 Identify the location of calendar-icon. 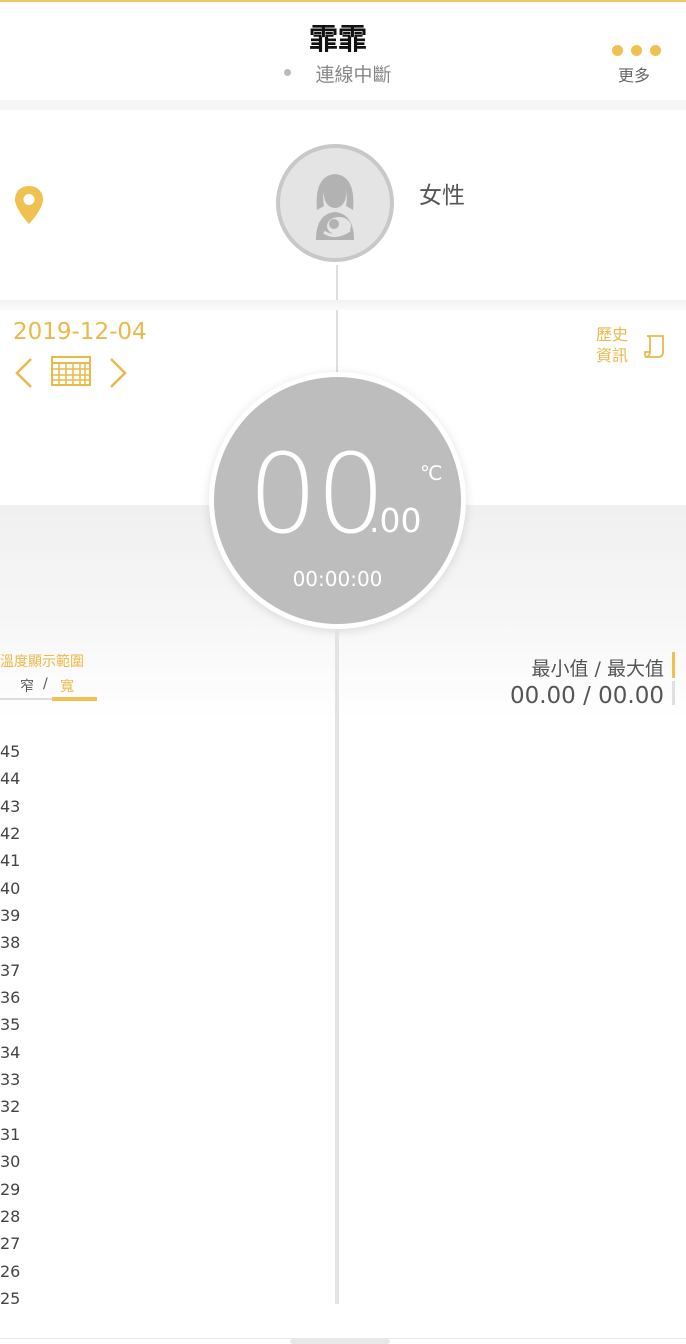
(71, 371).